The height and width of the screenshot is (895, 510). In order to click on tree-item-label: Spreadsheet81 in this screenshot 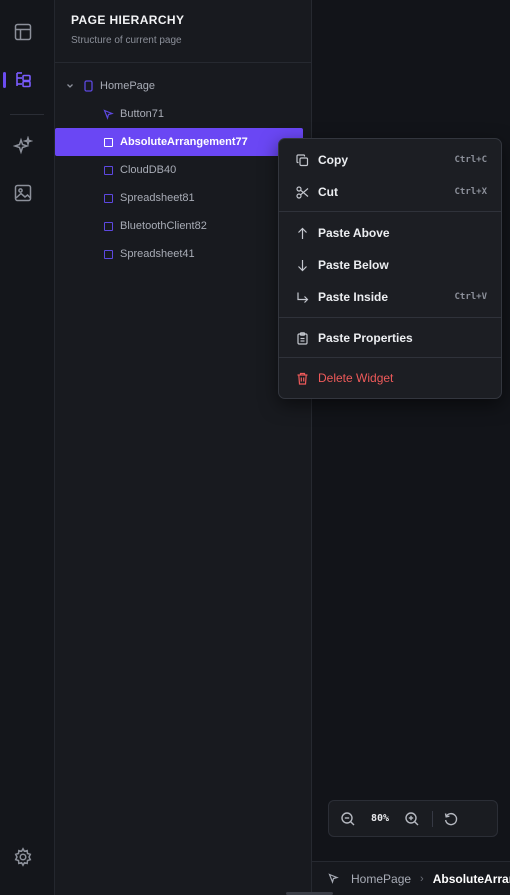, I will do `click(157, 198)`.